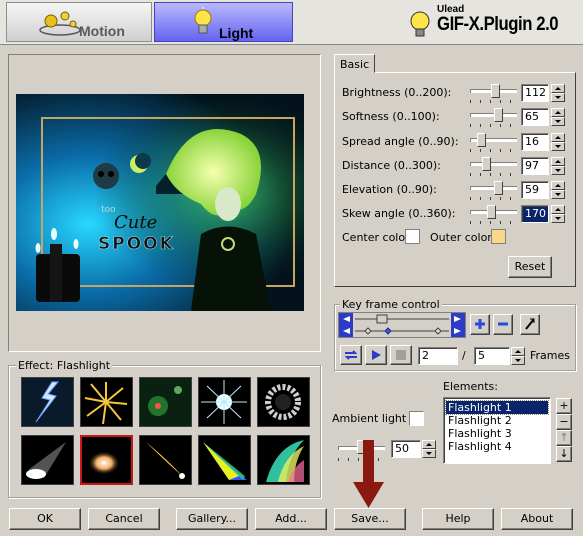  I want to click on rainbow-beam-icon, so click(225, 461).